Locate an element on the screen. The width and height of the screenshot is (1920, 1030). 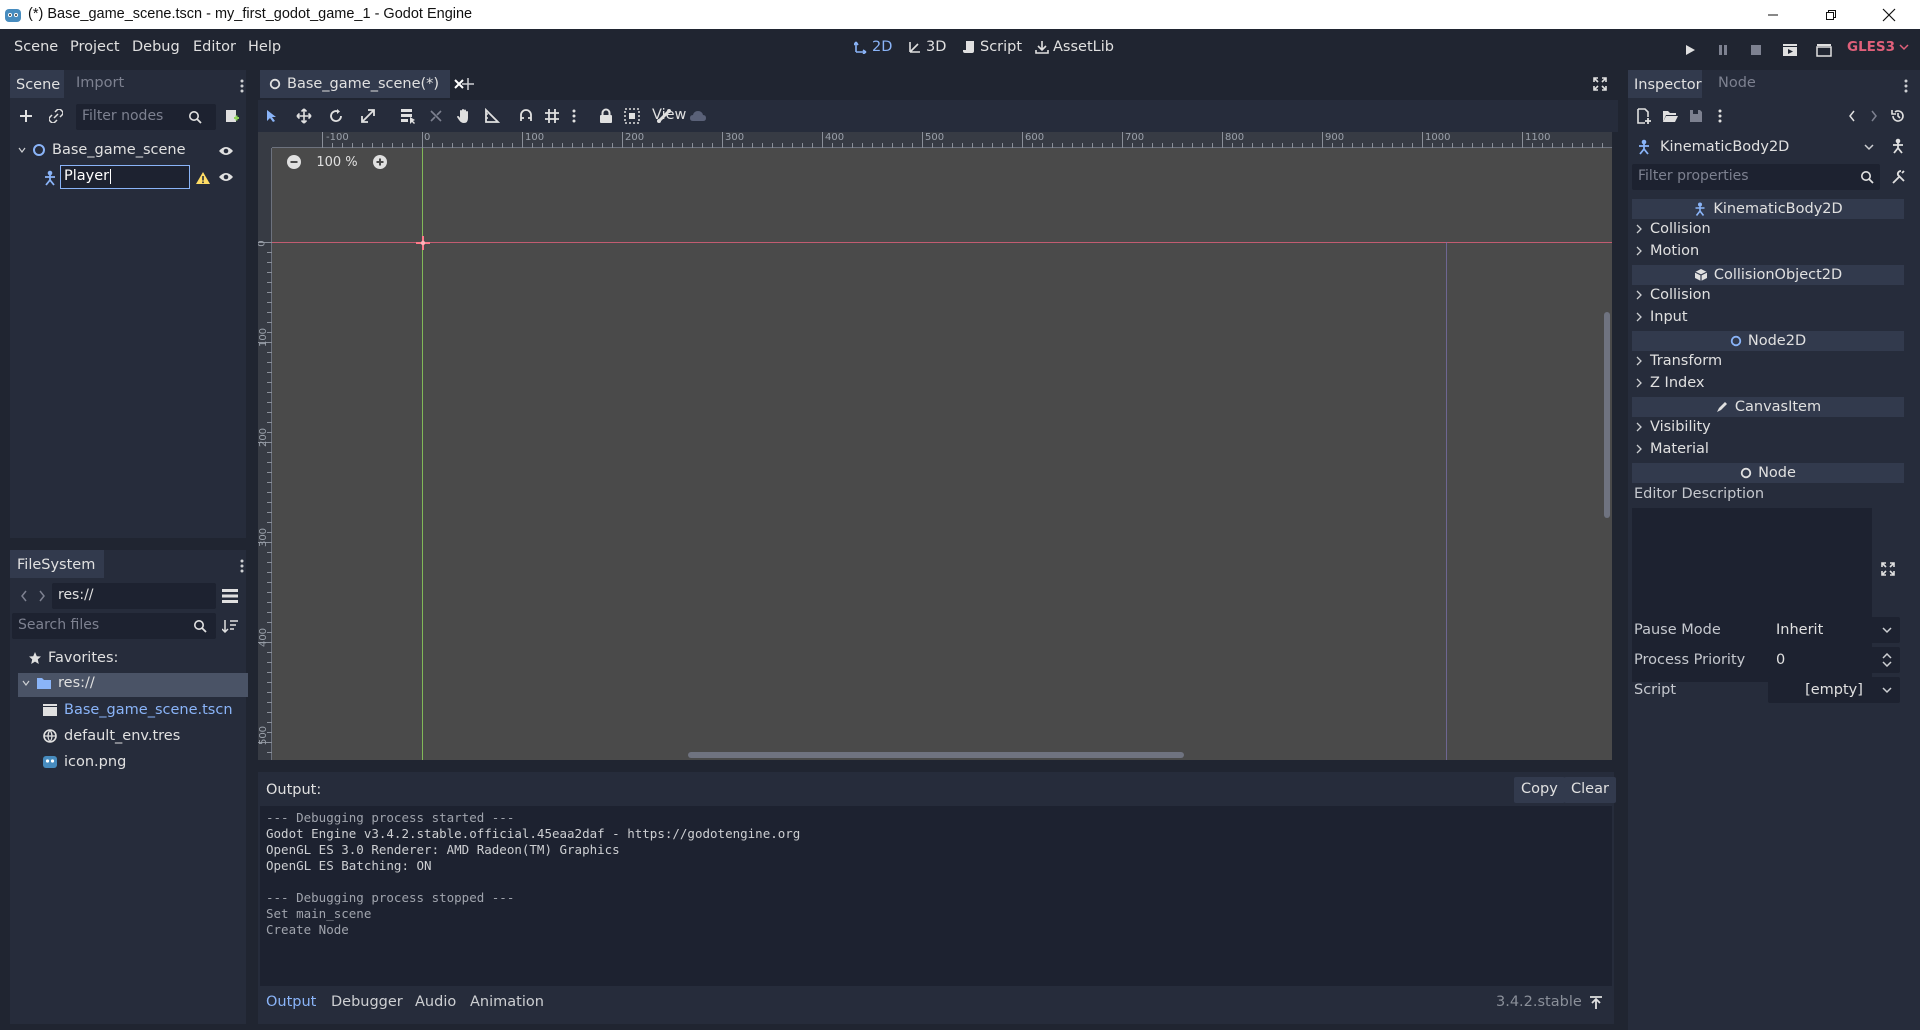
menu-scene: Scene is located at coordinates (36, 47).